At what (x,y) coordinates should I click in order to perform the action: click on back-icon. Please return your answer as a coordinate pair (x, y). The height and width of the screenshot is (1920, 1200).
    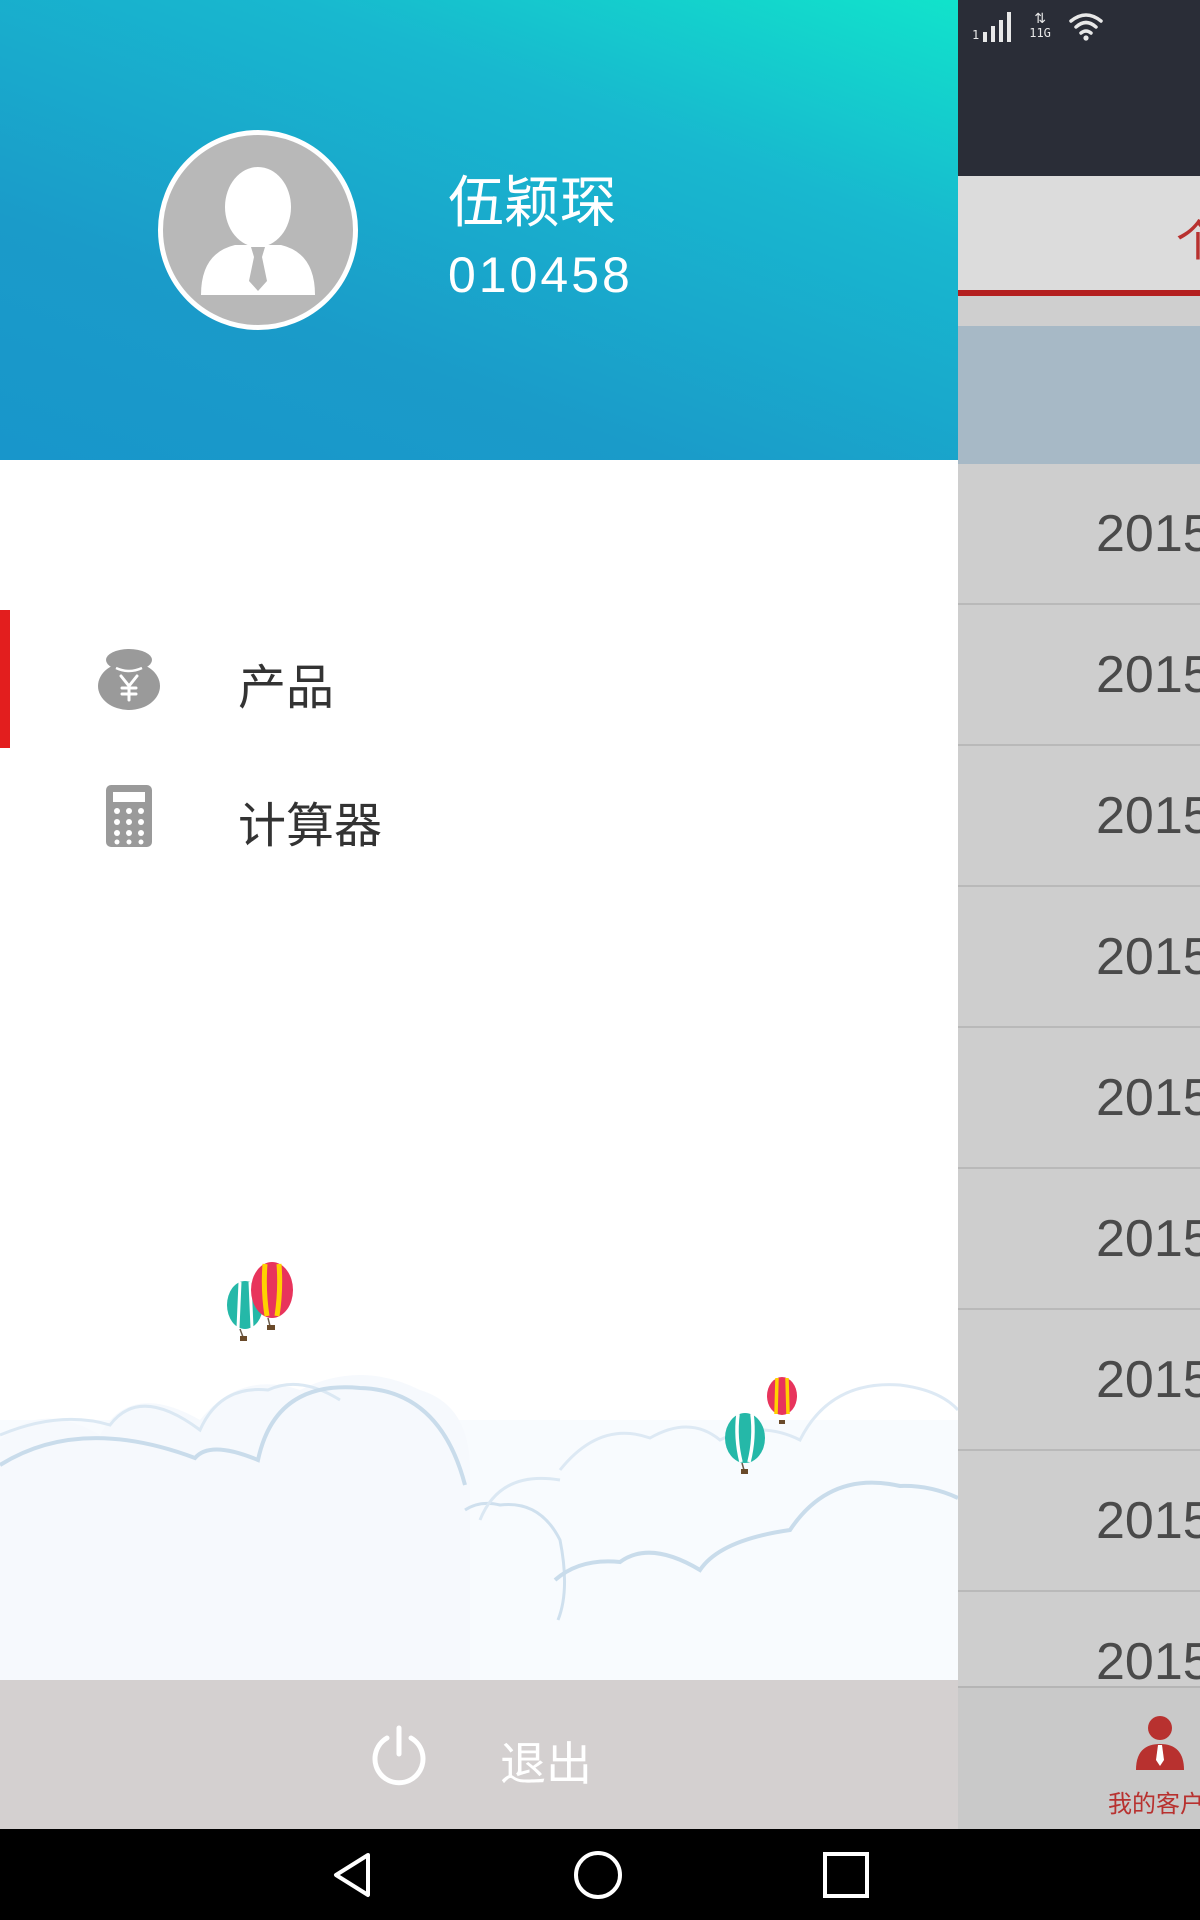
    Looking at the image, I should click on (352, 1875).